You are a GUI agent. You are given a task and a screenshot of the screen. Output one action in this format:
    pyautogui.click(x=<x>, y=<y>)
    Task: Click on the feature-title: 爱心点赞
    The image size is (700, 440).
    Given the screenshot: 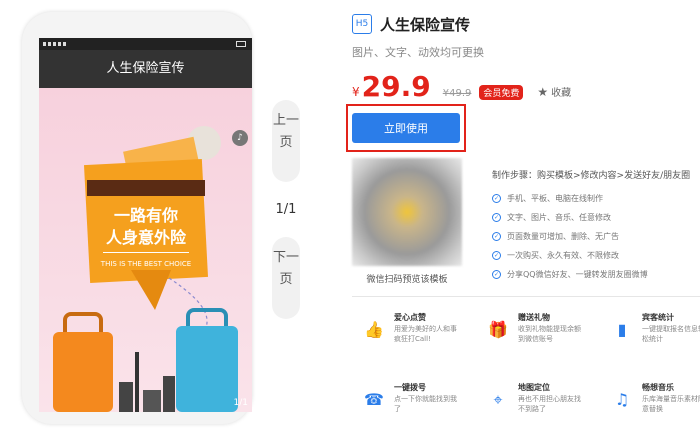 What is the action you would take?
    pyautogui.click(x=410, y=317)
    